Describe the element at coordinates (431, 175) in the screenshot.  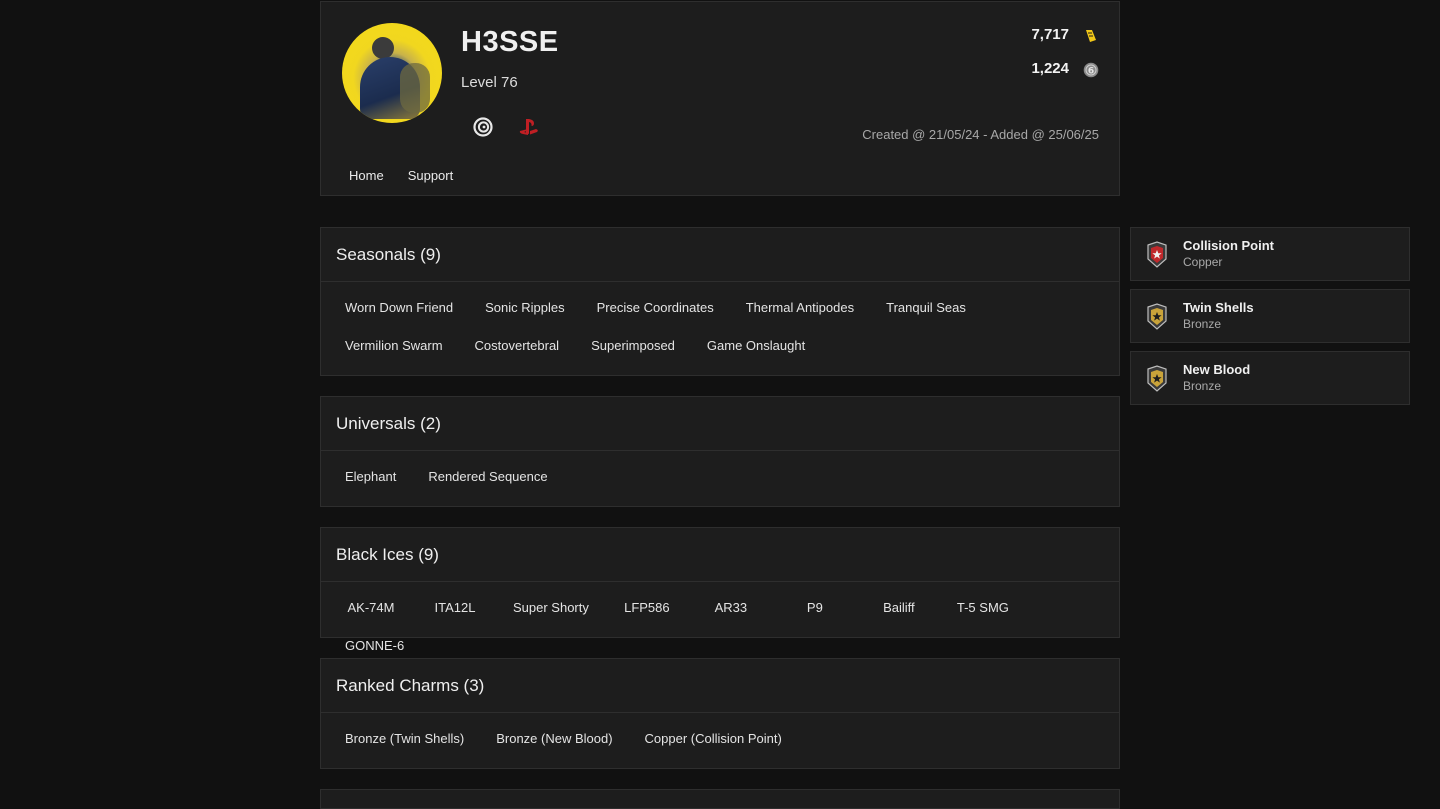
I see `nav-support: Support` at that location.